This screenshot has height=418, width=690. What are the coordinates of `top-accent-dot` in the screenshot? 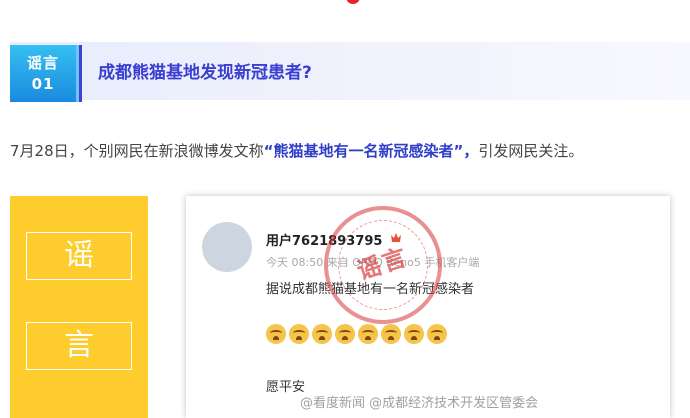 It's located at (353, 2).